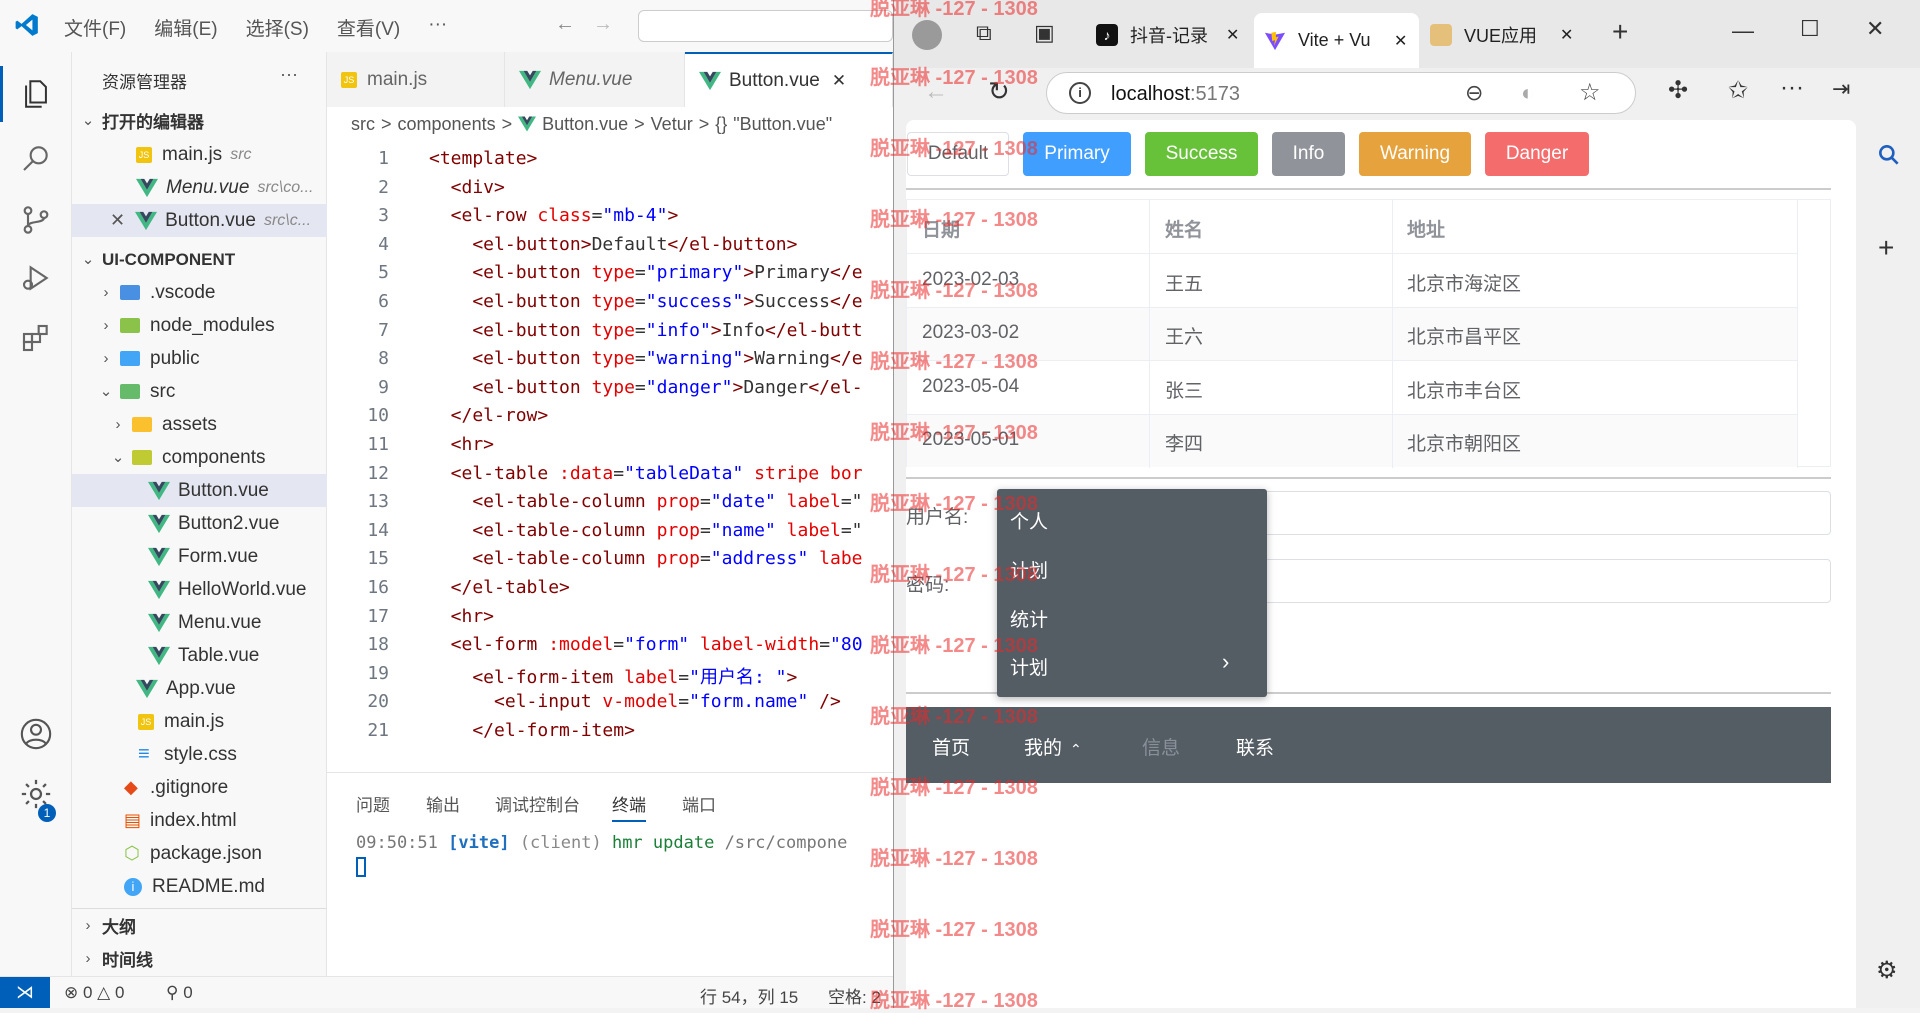 The image size is (1920, 1013). What do you see at coordinates (789, 79) in the screenshot?
I see `tab-button-vue: Button.vue ✕` at bounding box center [789, 79].